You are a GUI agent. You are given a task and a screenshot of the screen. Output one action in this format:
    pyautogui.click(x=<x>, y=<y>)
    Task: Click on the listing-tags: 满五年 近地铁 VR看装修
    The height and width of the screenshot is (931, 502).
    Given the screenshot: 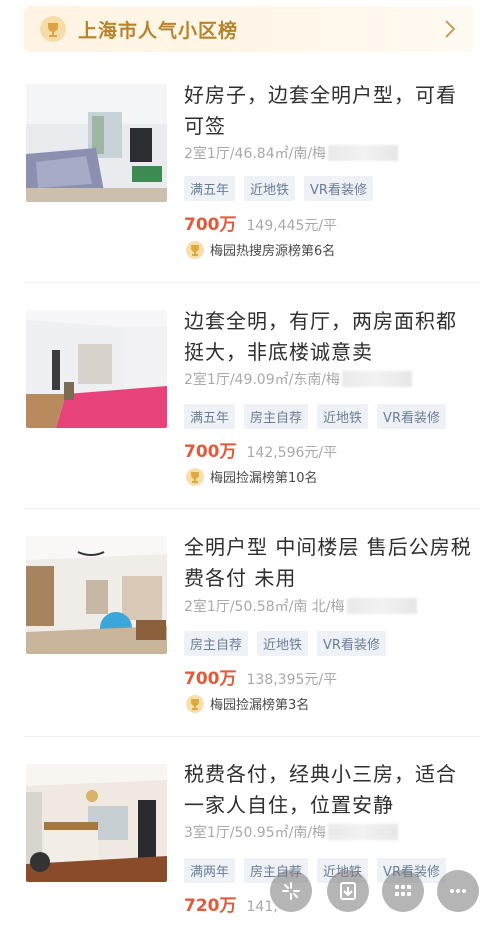 What is the action you would take?
    pyautogui.click(x=278, y=188)
    